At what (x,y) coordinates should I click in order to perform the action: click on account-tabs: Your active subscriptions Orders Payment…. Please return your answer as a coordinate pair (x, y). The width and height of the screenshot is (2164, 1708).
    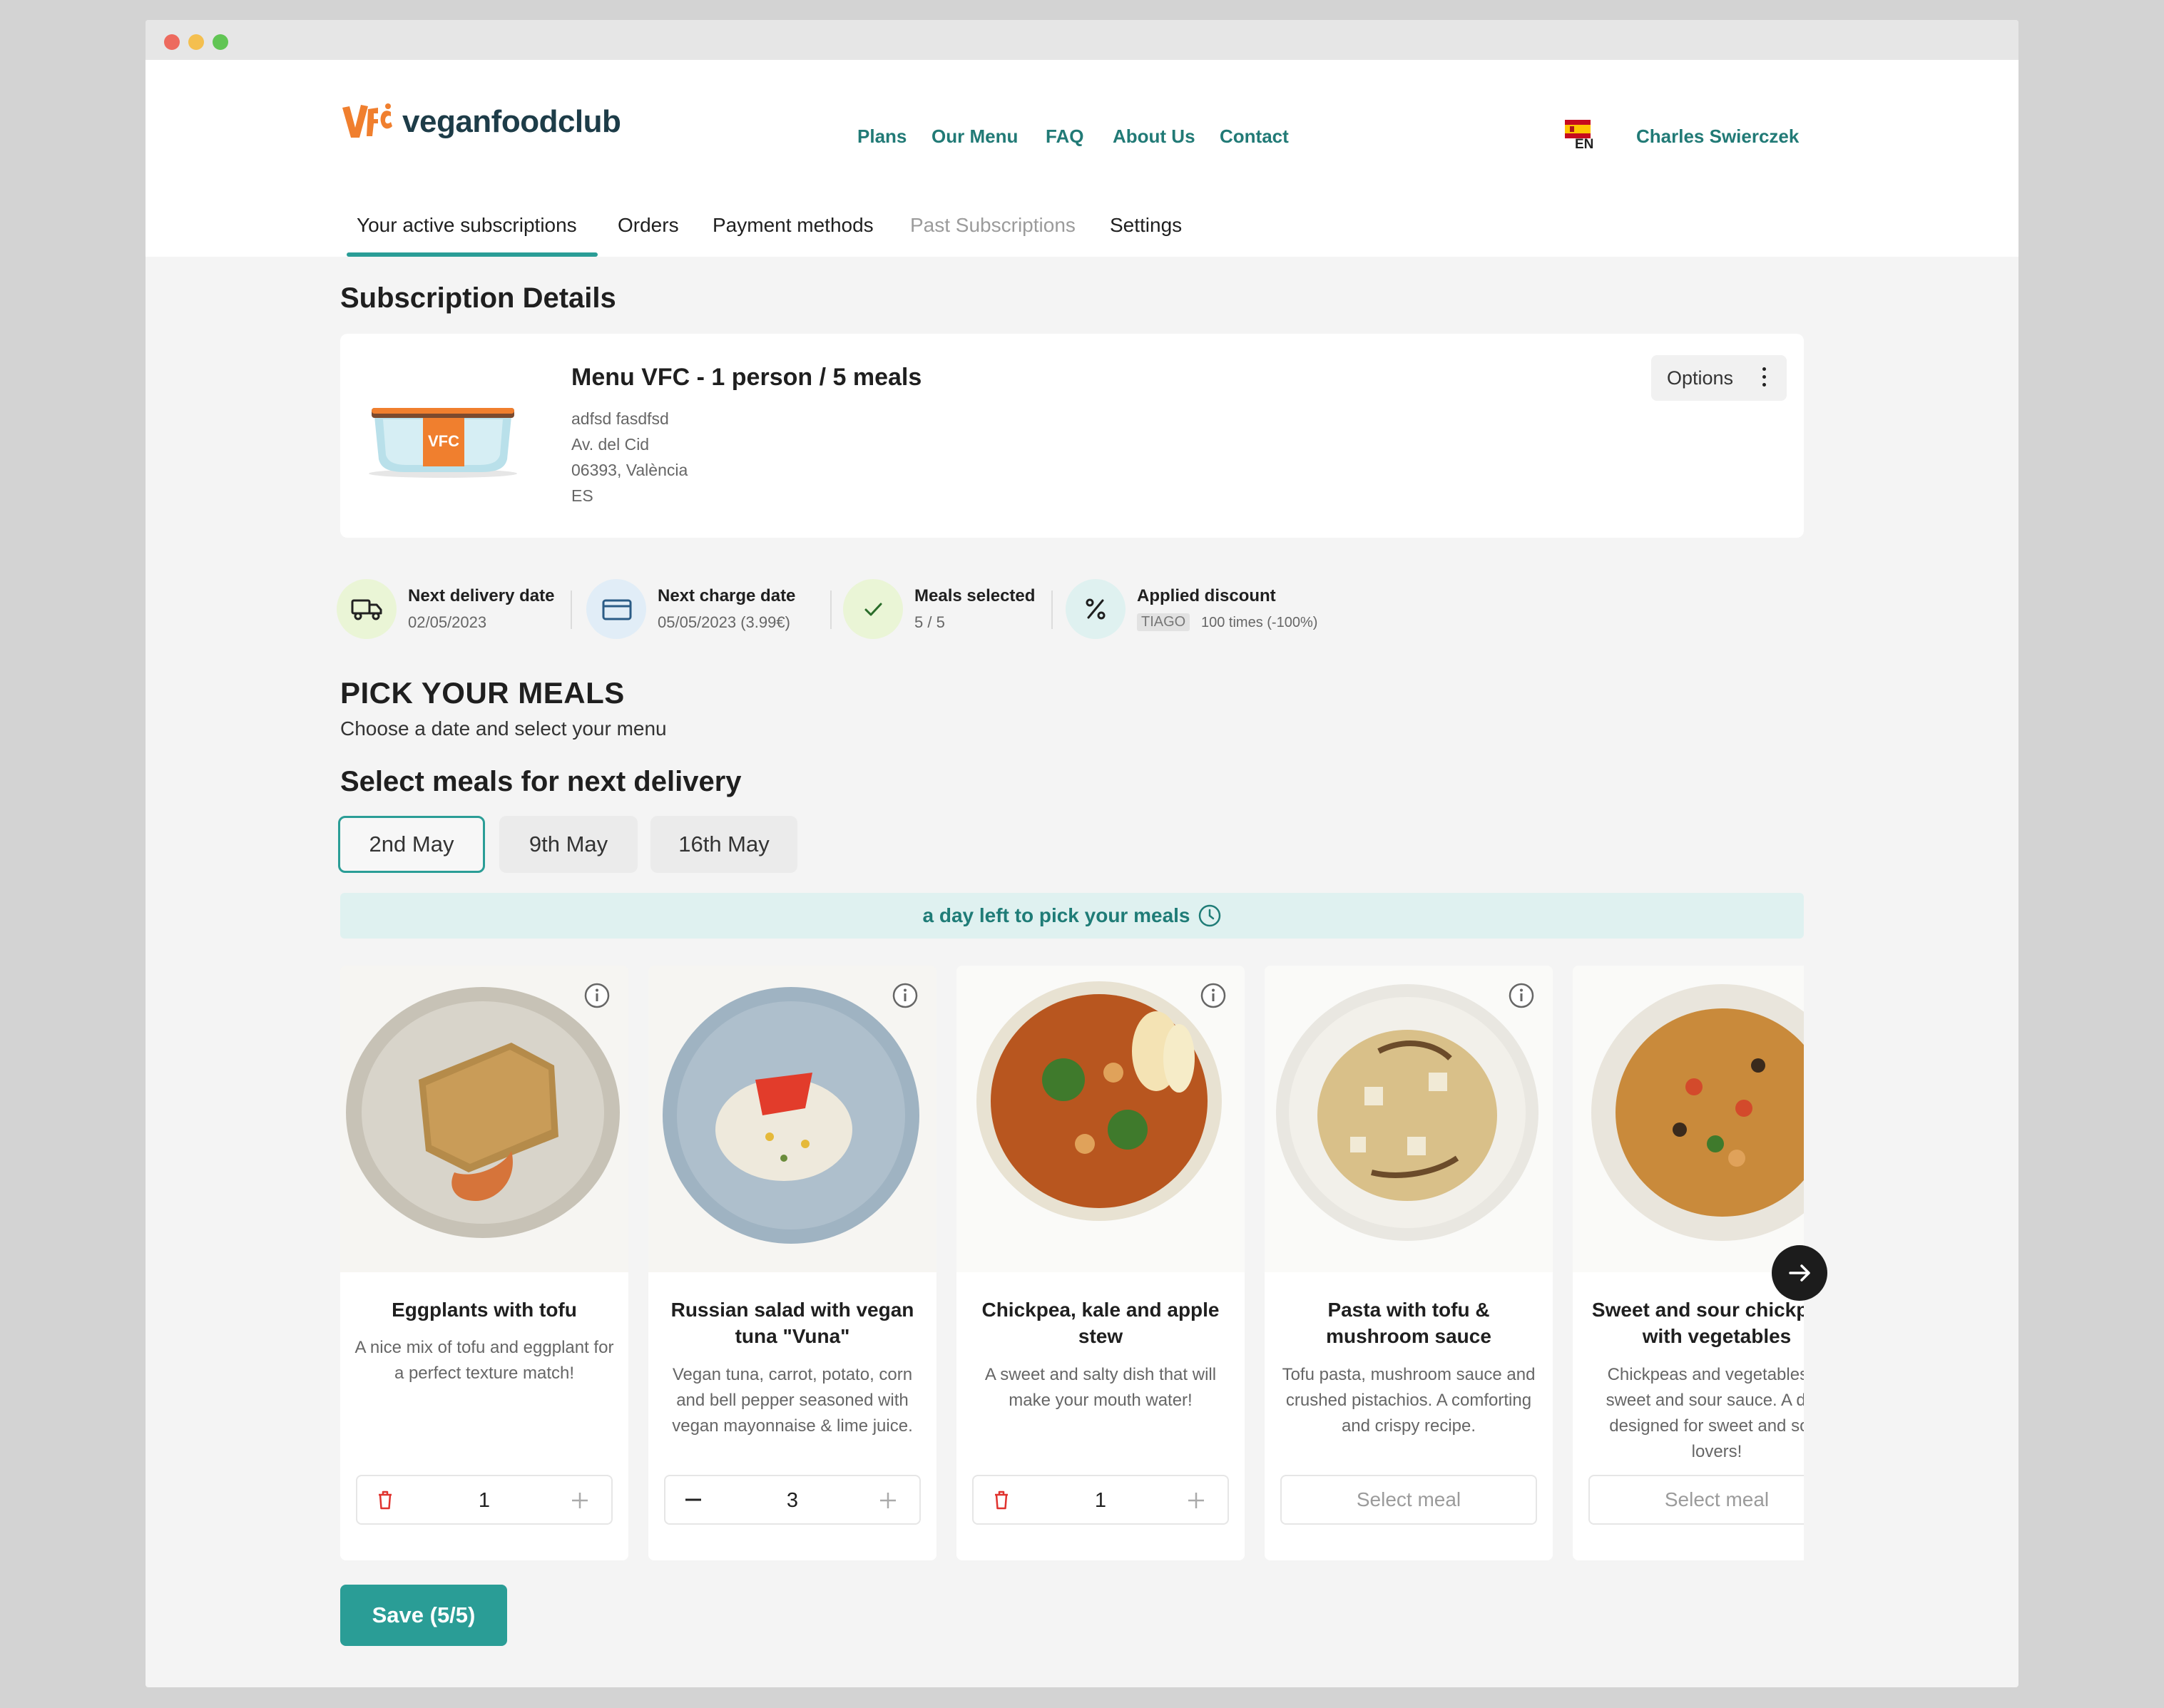
    Looking at the image, I should click on (1082, 225).